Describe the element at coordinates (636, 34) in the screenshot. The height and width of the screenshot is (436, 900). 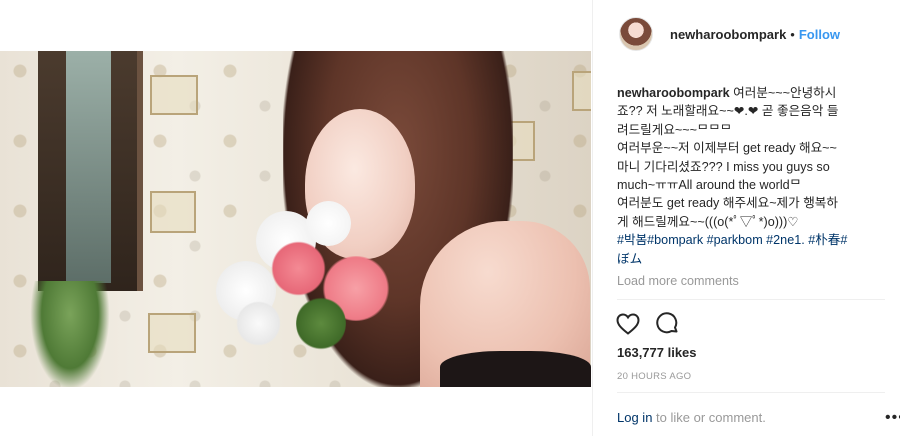
I see `avatar` at that location.